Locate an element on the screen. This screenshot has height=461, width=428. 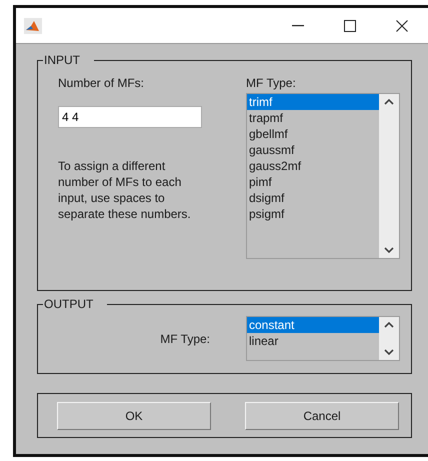
list-item: trimf is located at coordinates (313, 102).